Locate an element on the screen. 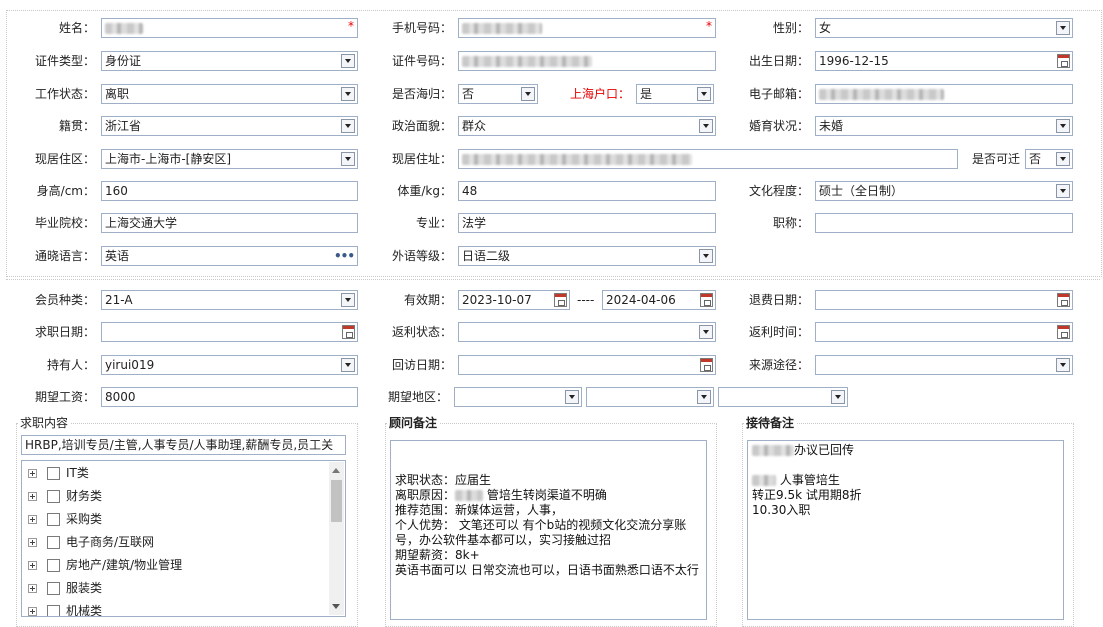 The height and width of the screenshot is (627, 1103). birth-date-input: 1996-12-15 is located at coordinates (944, 61).